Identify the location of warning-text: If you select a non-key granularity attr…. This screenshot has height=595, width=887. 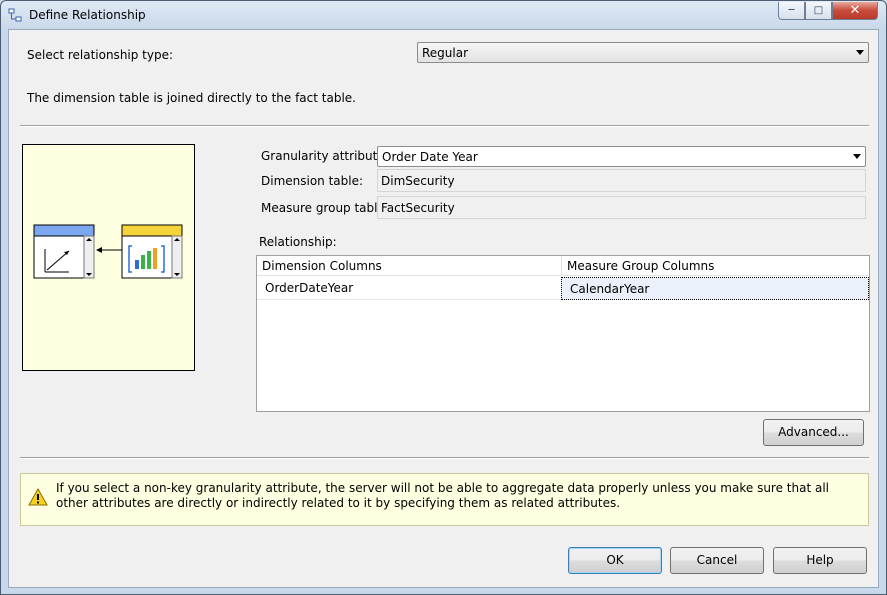
(442, 495).